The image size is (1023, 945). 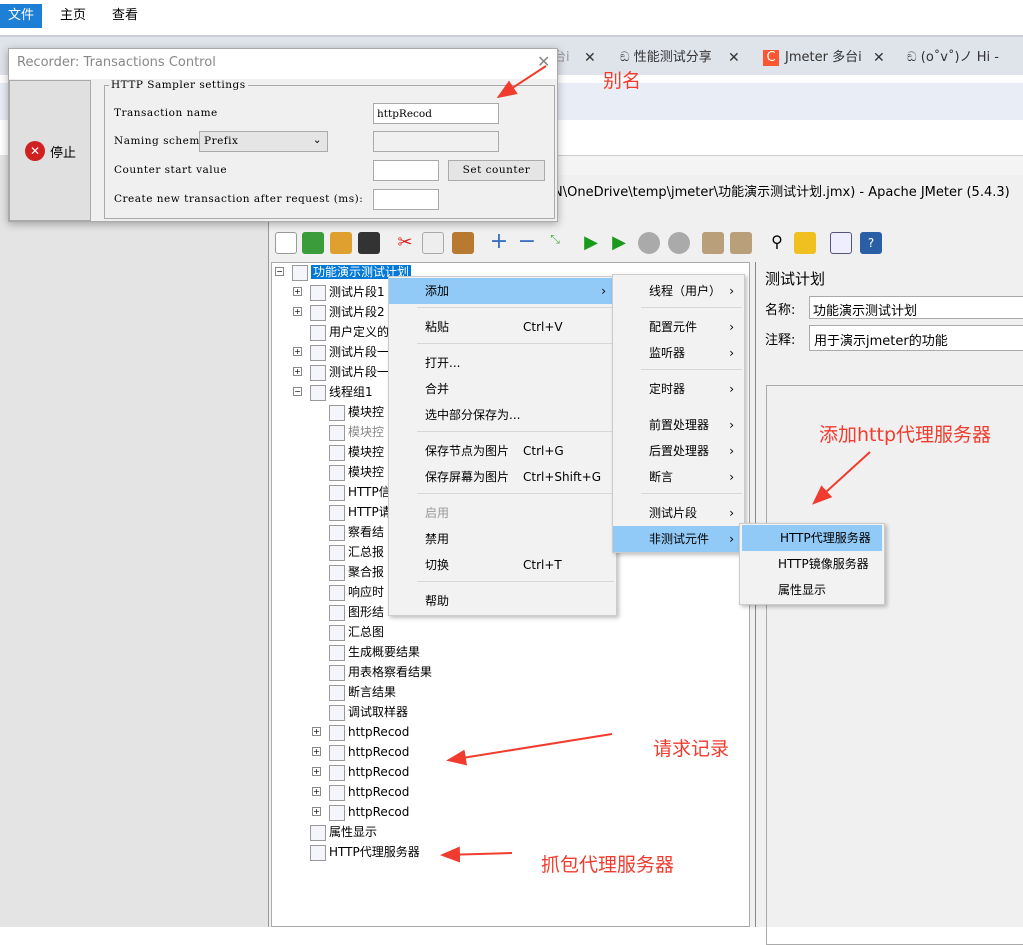 What do you see at coordinates (476, 854) in the screenshot?
I see `arrow-proxy` at bounding box center [476, 854].